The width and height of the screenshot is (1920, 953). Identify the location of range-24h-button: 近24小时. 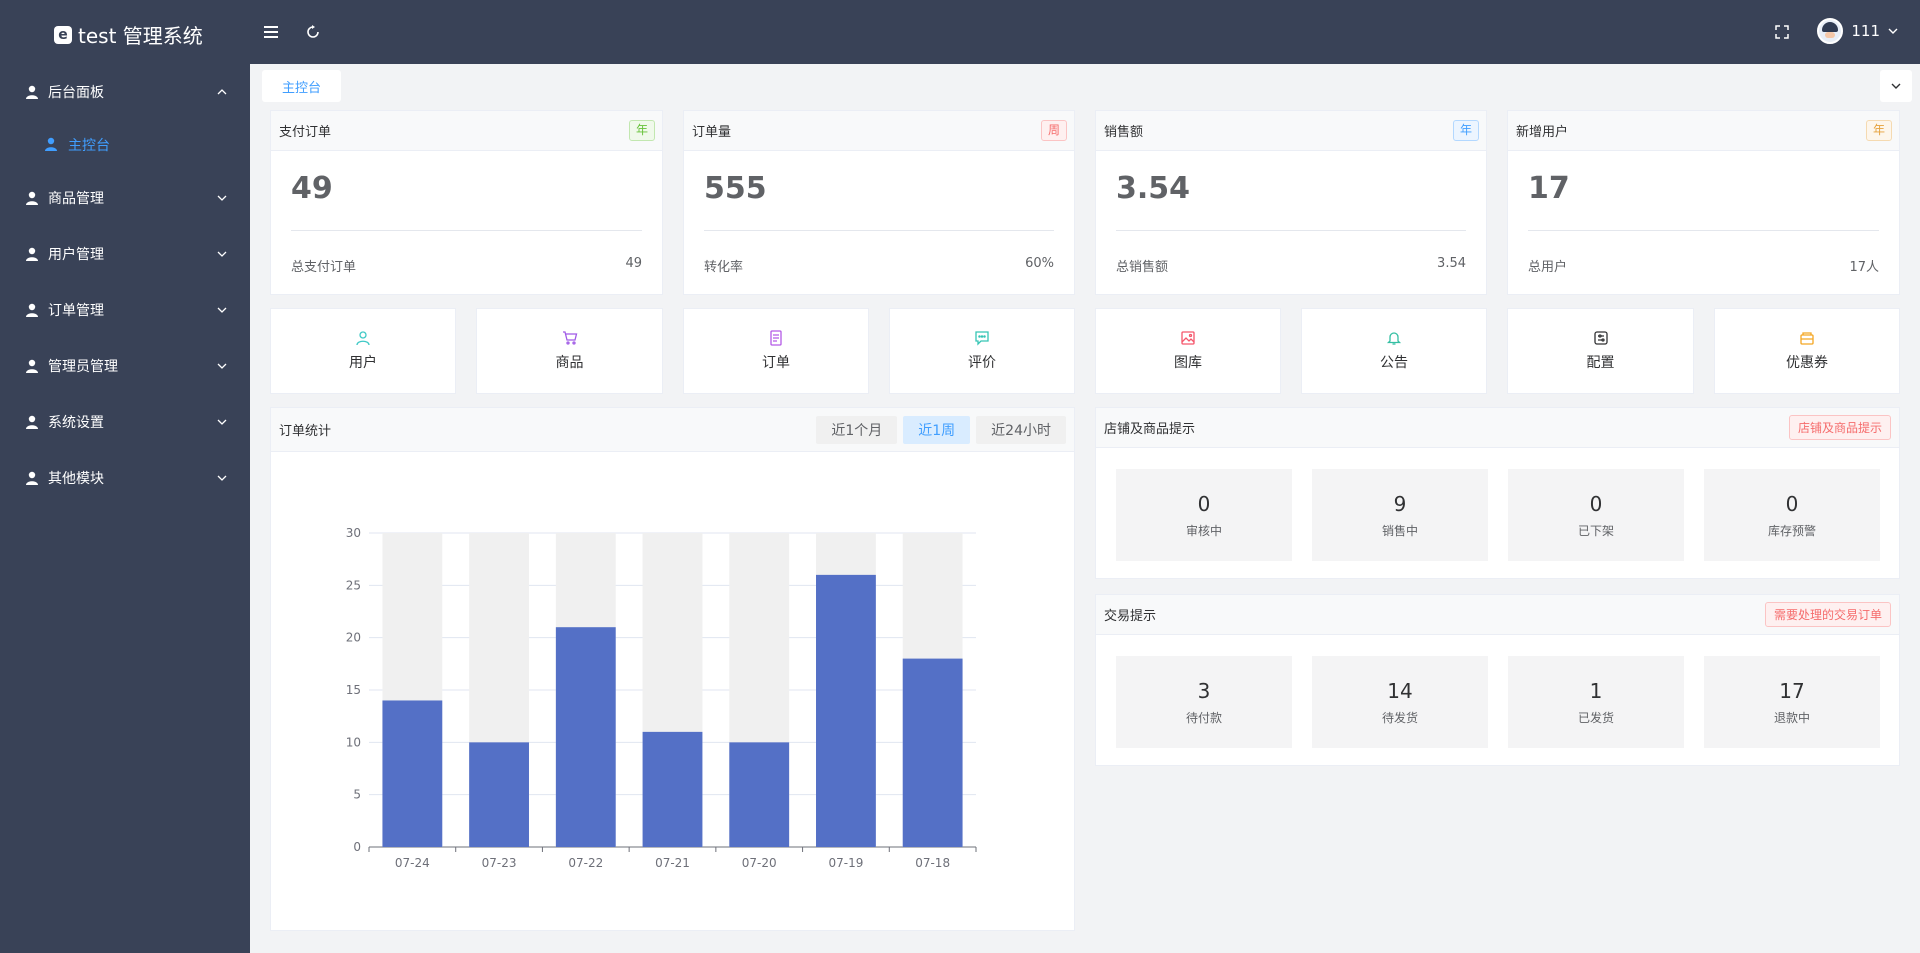
(1021, 429).